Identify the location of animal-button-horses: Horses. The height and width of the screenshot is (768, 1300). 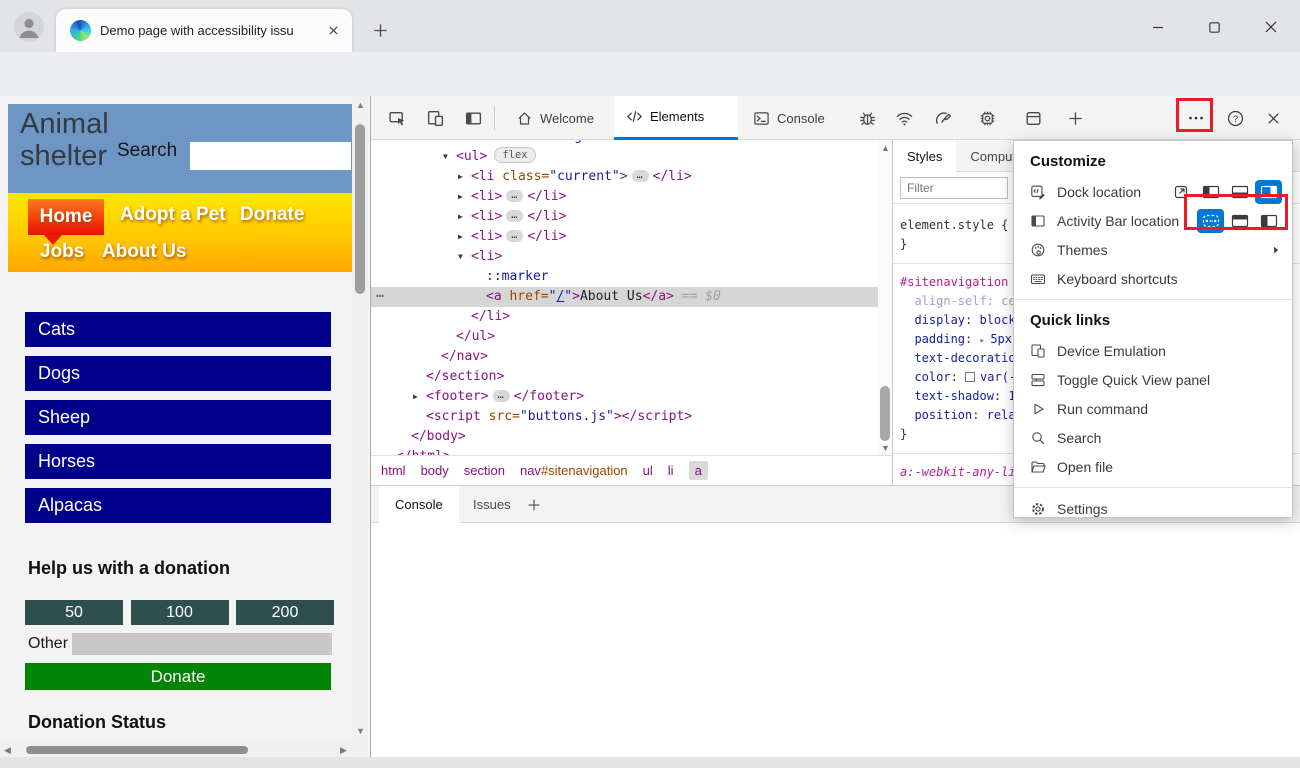
(178, 461).